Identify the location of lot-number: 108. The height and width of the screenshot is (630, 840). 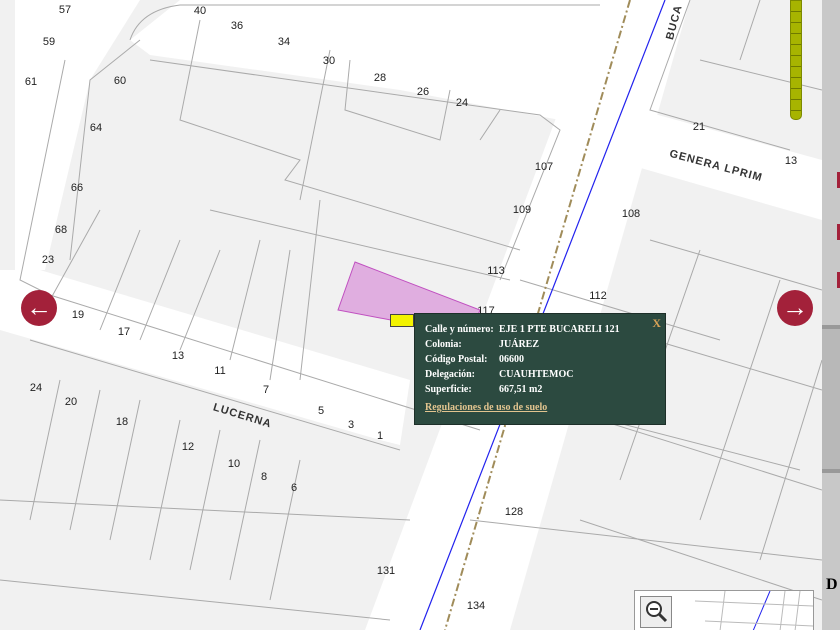
(631, 214).